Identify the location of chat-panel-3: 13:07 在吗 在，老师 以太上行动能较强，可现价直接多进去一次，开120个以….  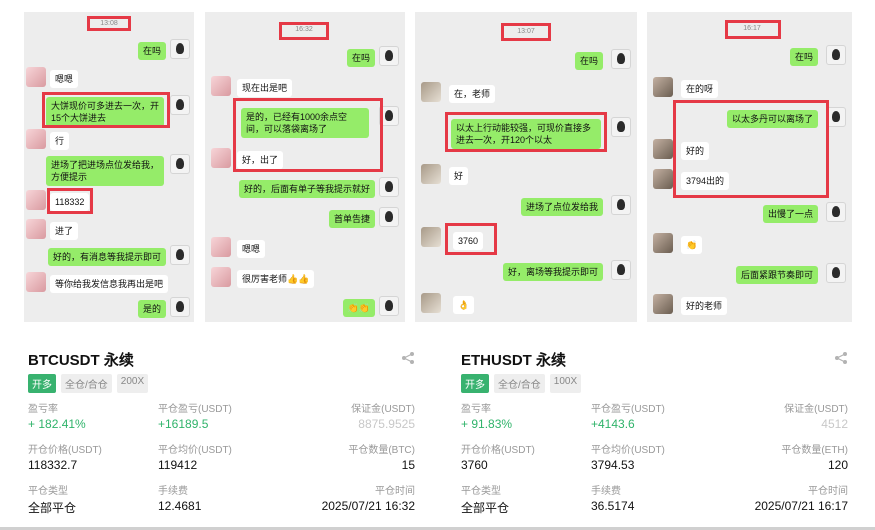
(526, 167).